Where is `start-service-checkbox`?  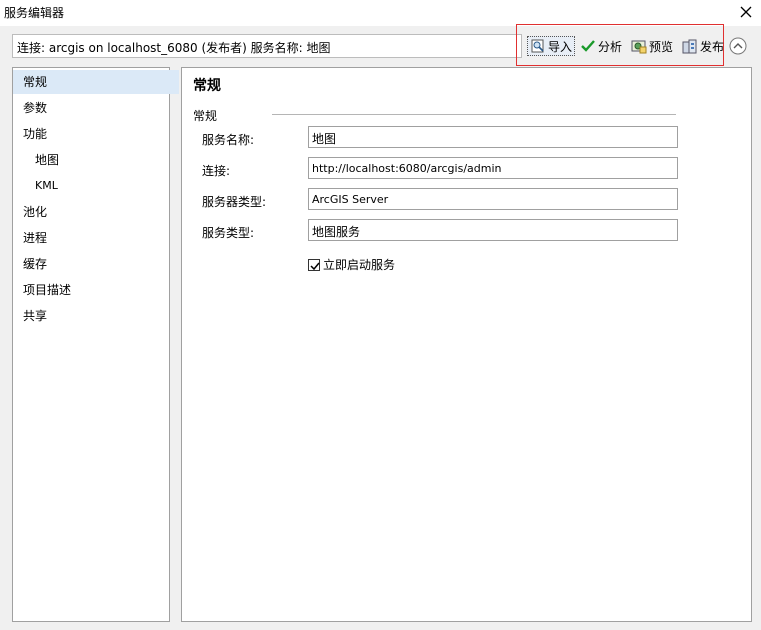 start-service-checkbox is located at coordinates (314, 264).